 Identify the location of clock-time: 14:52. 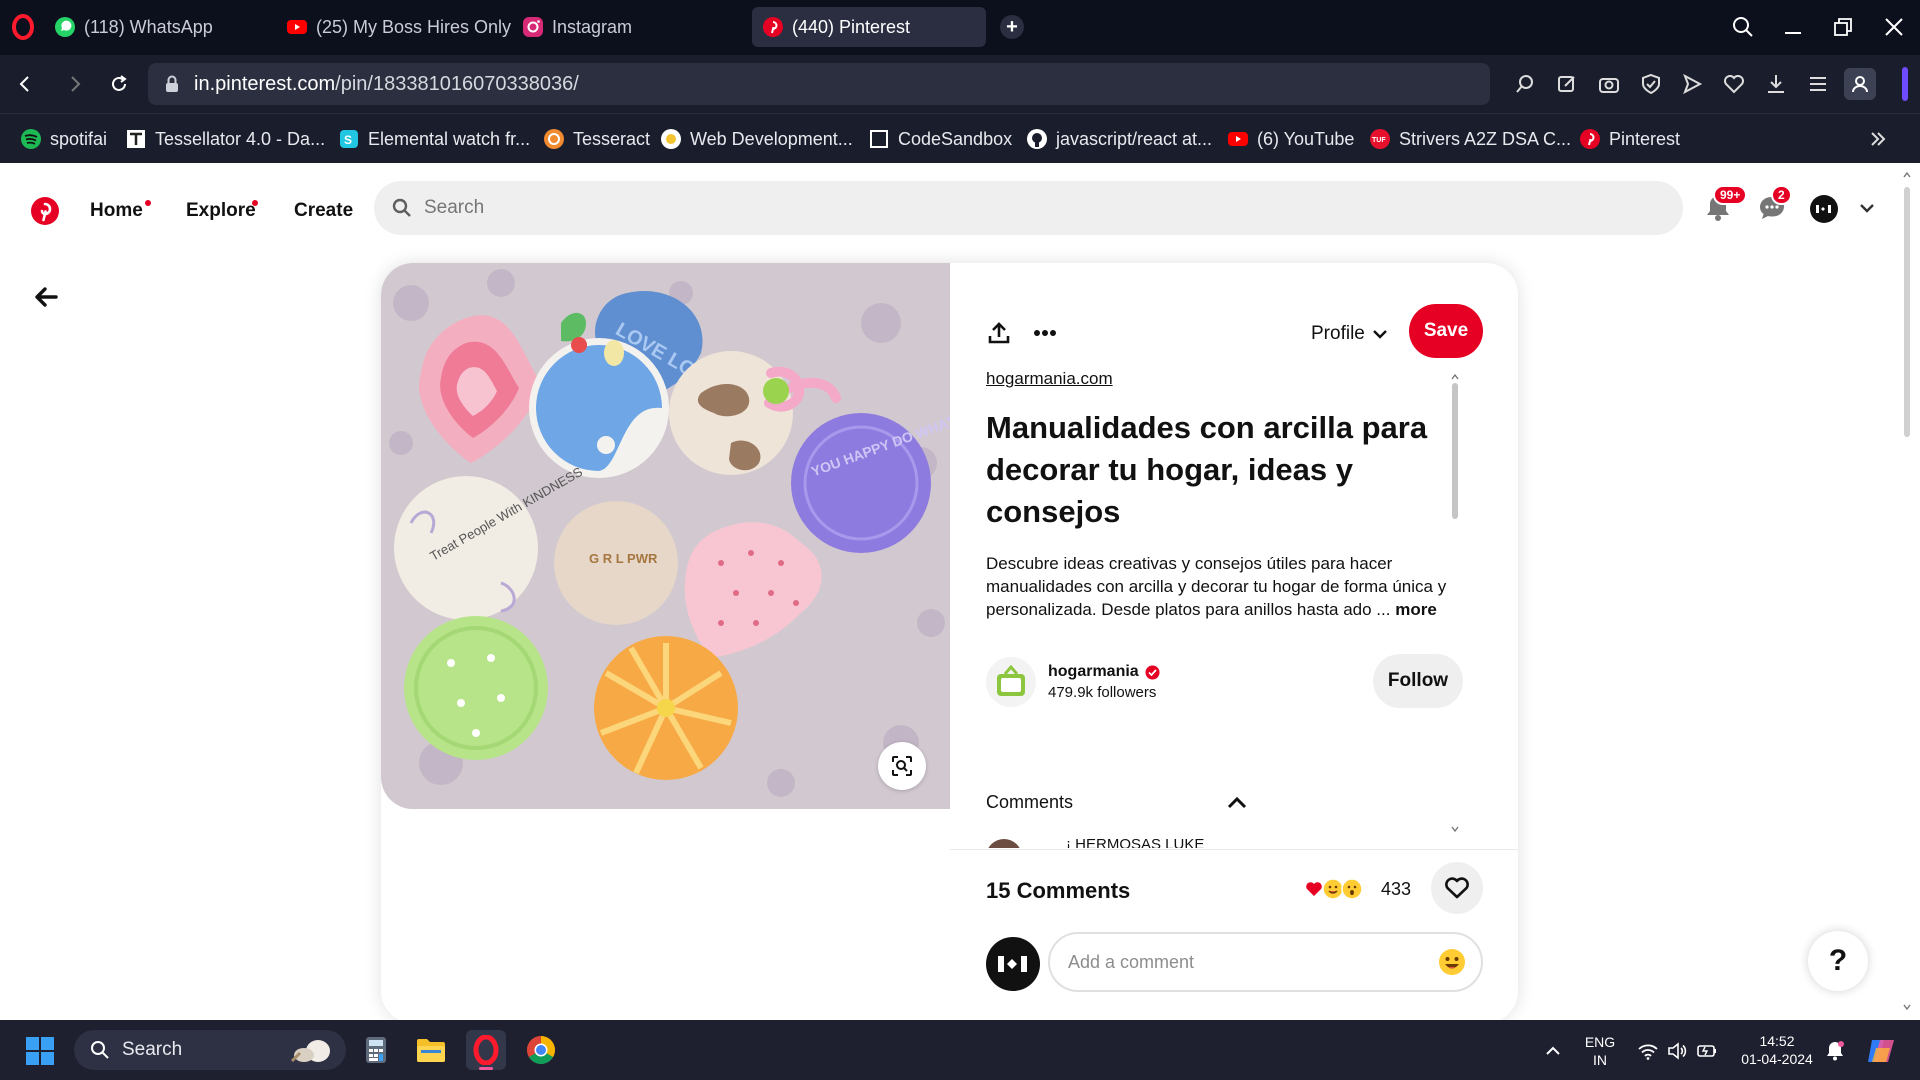
(1777, 1041).